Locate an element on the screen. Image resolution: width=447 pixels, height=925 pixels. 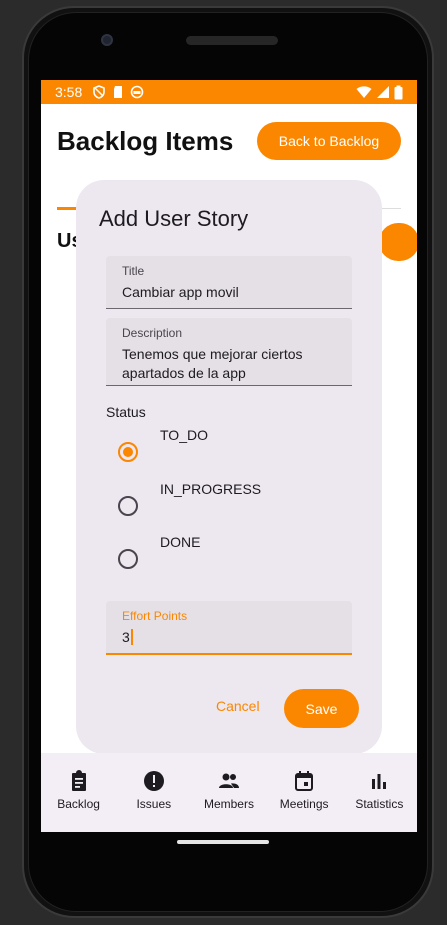
nav-item-statistics: Statistics is located at coordinates (379, 792).